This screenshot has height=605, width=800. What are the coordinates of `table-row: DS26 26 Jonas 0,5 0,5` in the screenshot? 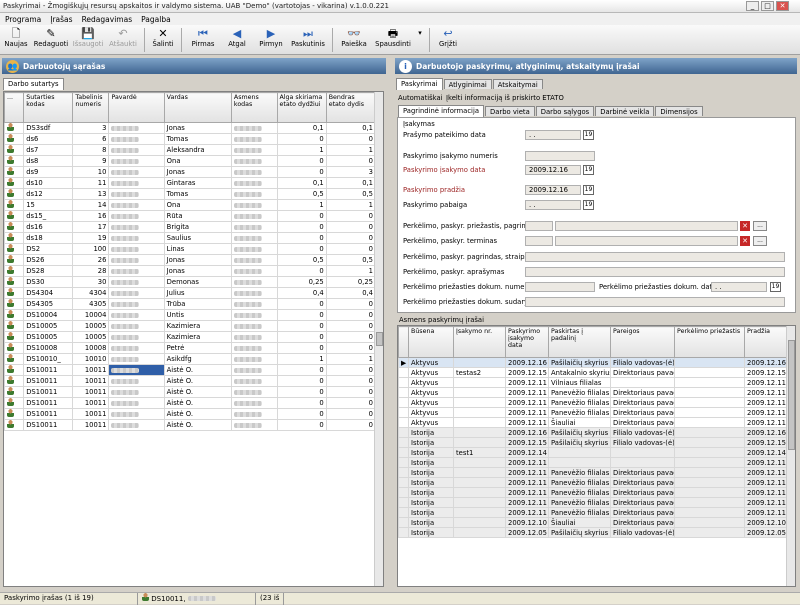 It's located at (190, 260).